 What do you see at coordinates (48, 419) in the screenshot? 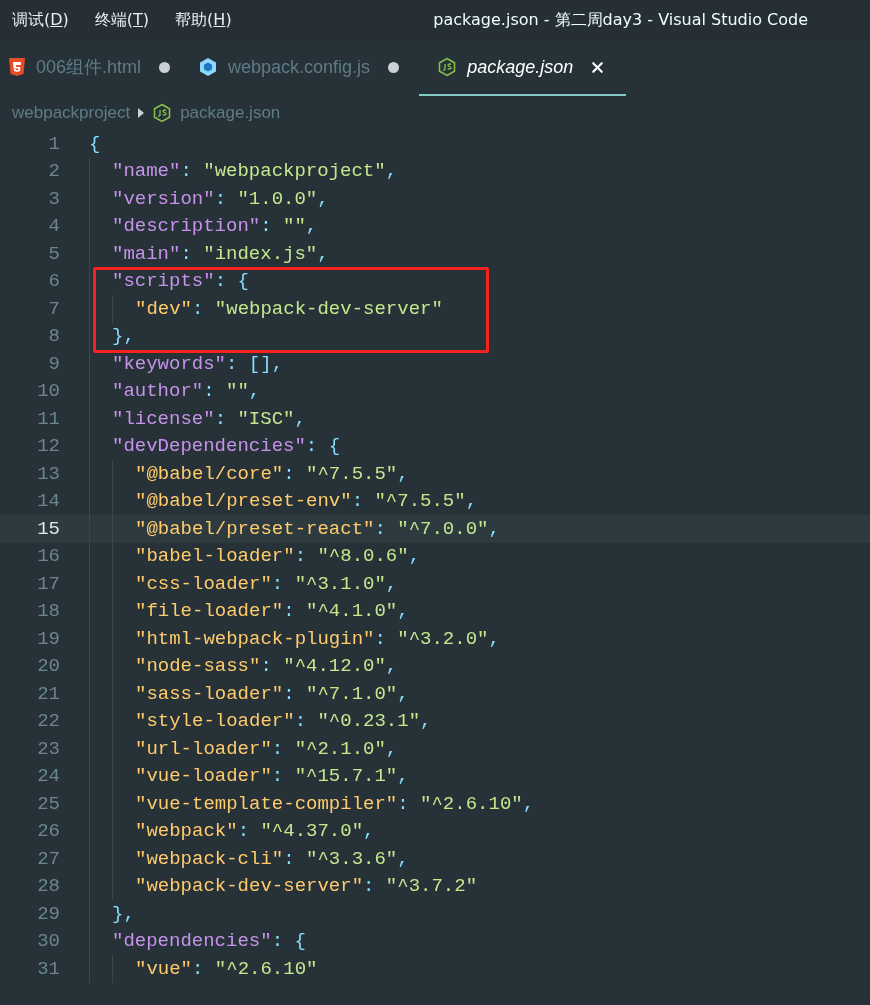
I see `line-number: 11` at bounding box center [48, 419].